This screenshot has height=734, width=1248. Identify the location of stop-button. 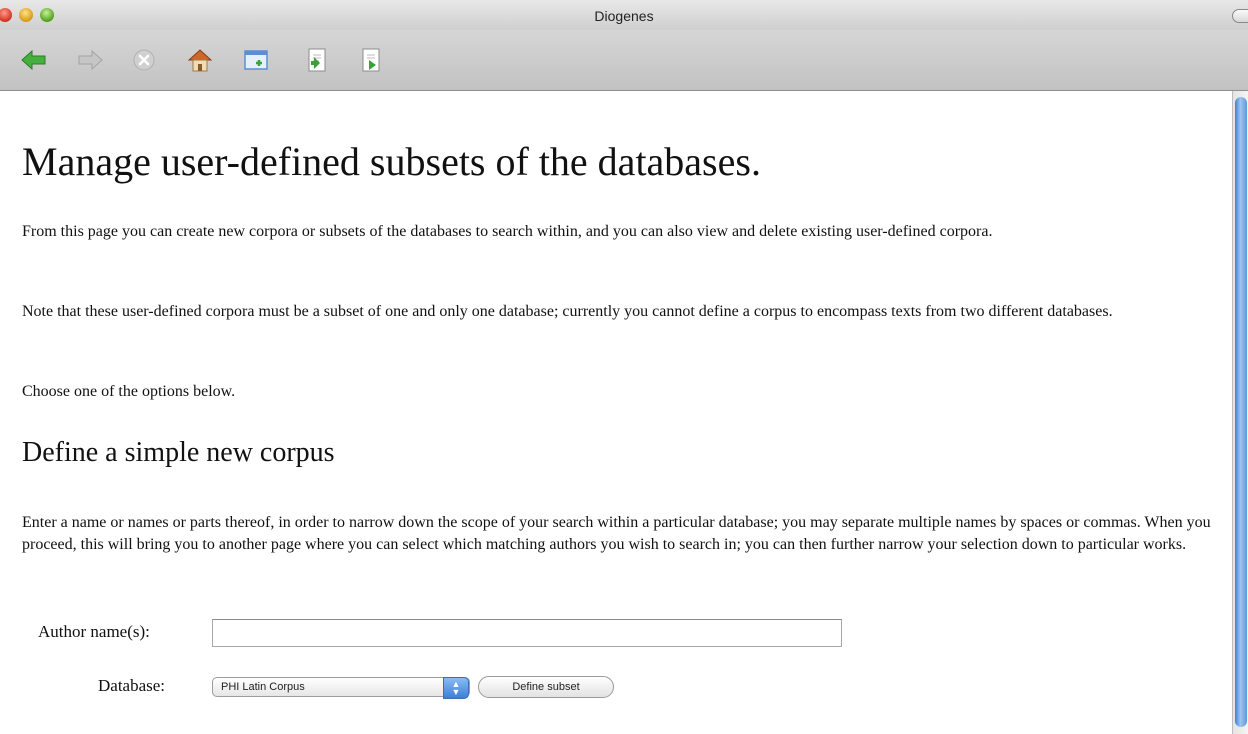
(144, 60).